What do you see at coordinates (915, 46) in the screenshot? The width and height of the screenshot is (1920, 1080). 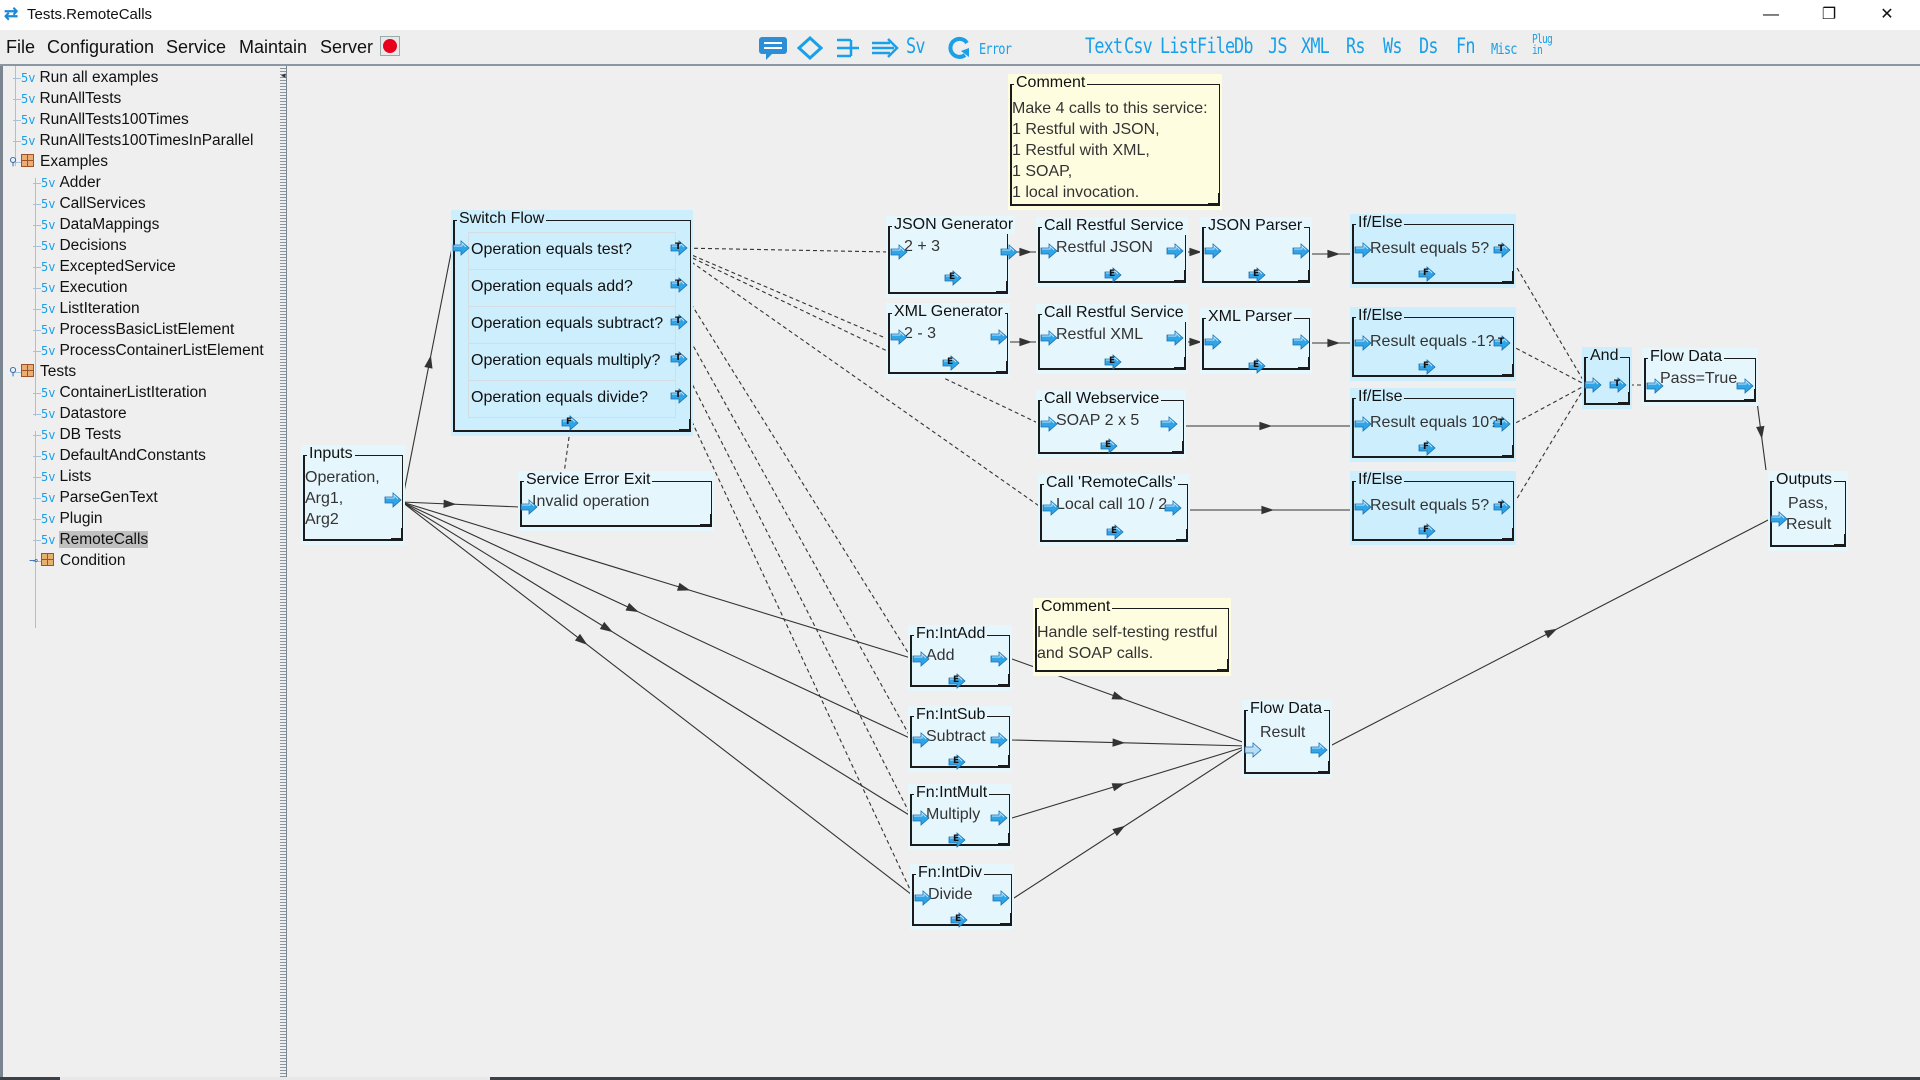 I see `service-tool: Sv` at bounding box center [915, 46].